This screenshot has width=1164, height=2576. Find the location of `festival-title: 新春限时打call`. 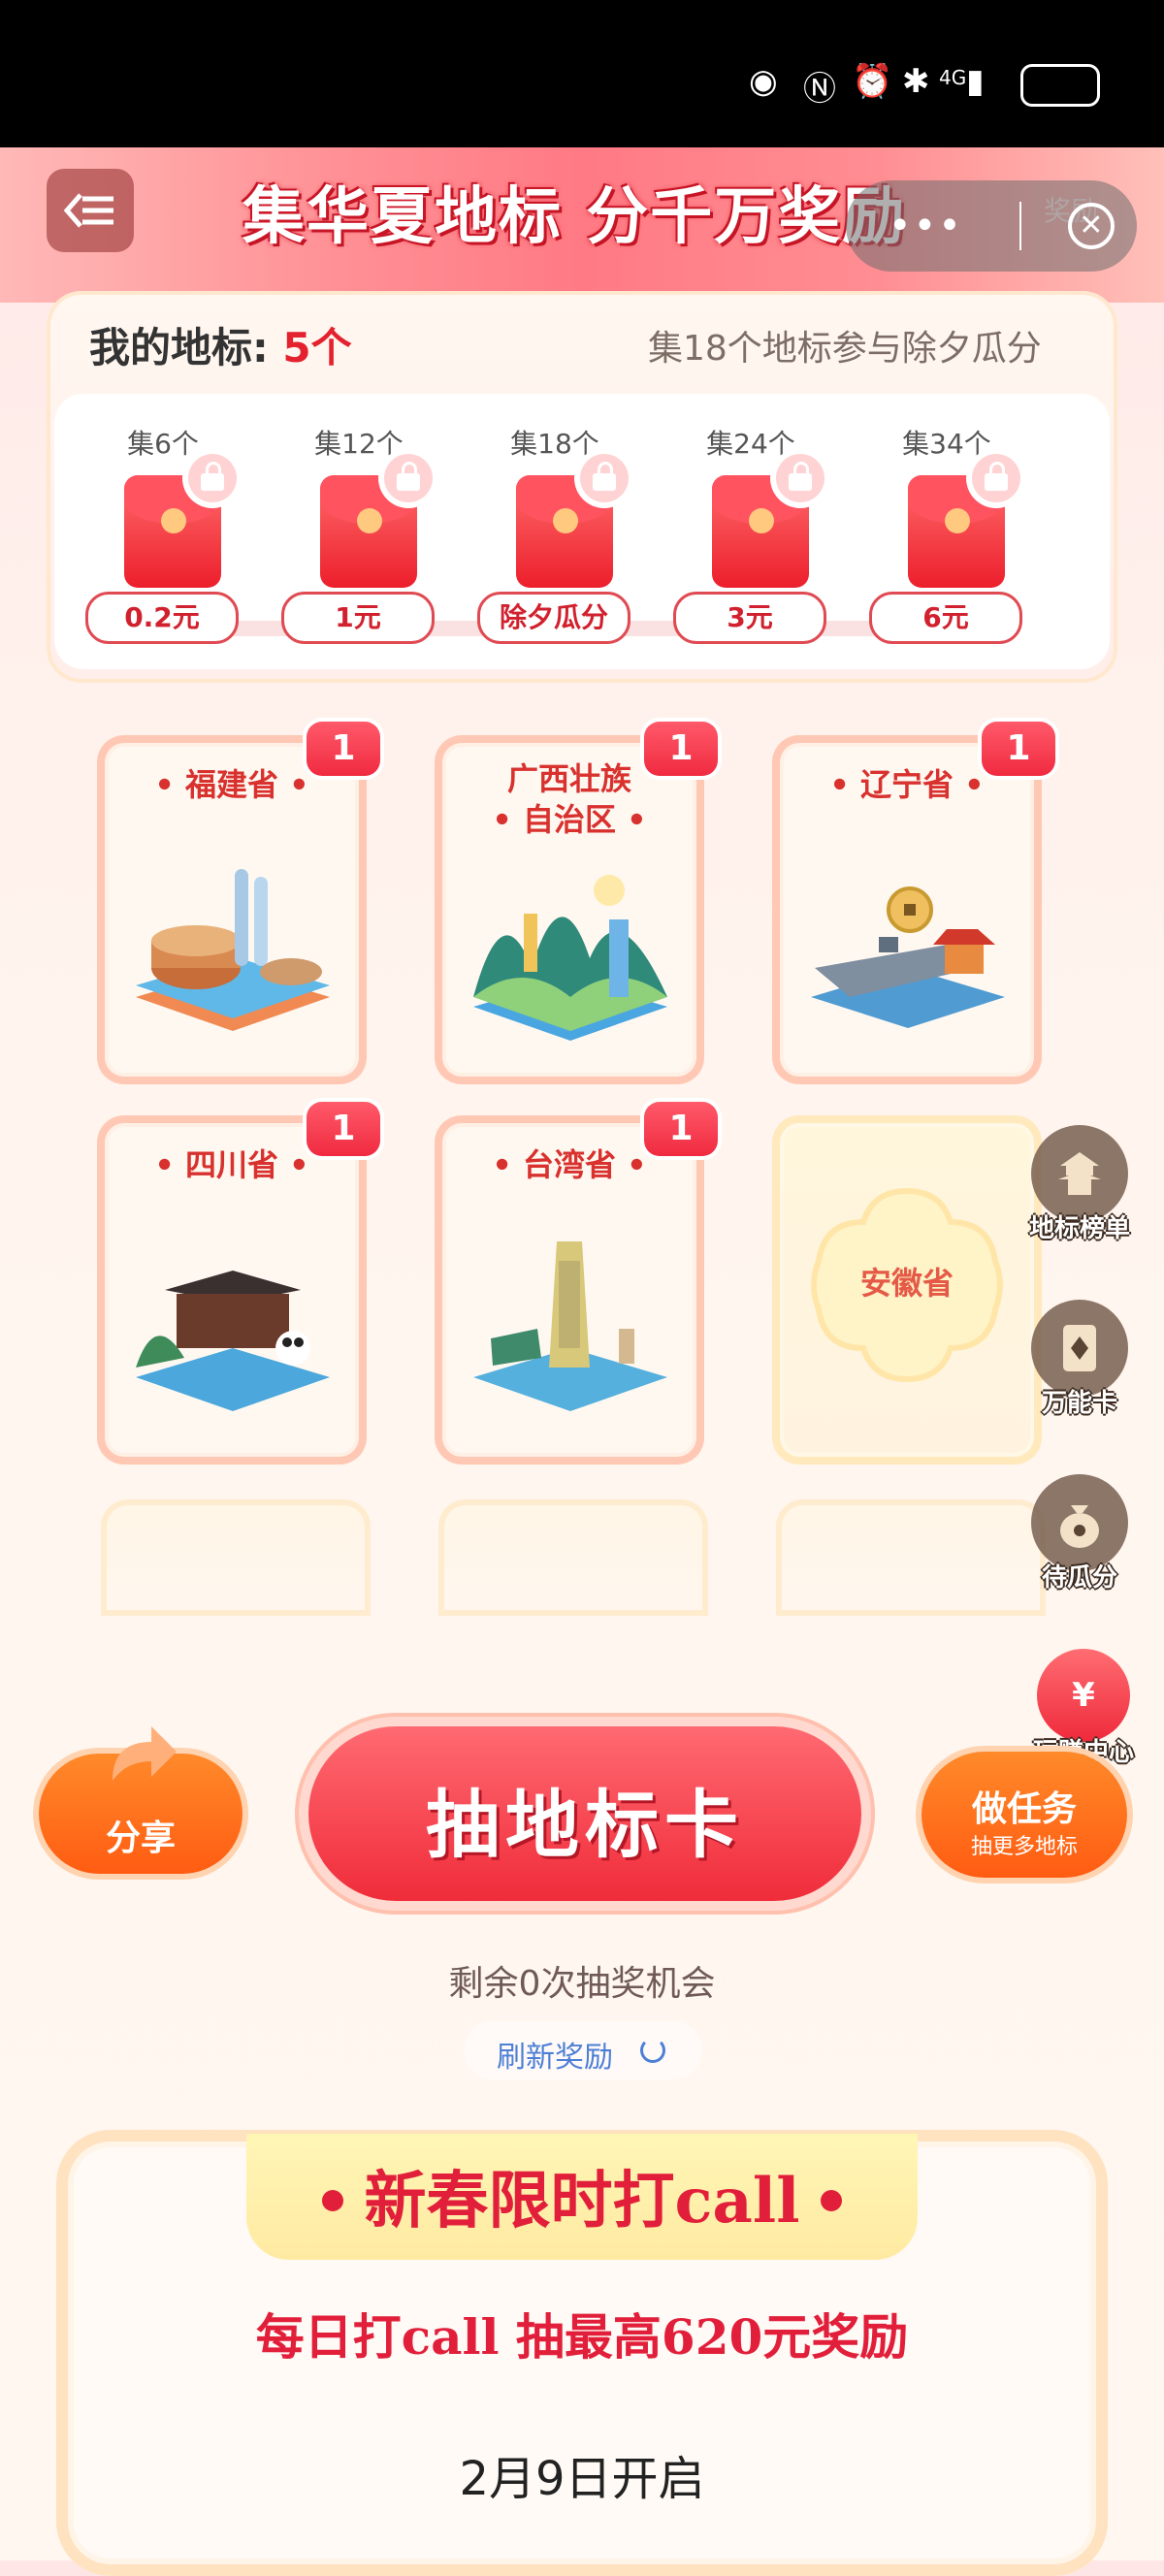

festival-title: 新春限时打call is located at coordinates (582, 2201).